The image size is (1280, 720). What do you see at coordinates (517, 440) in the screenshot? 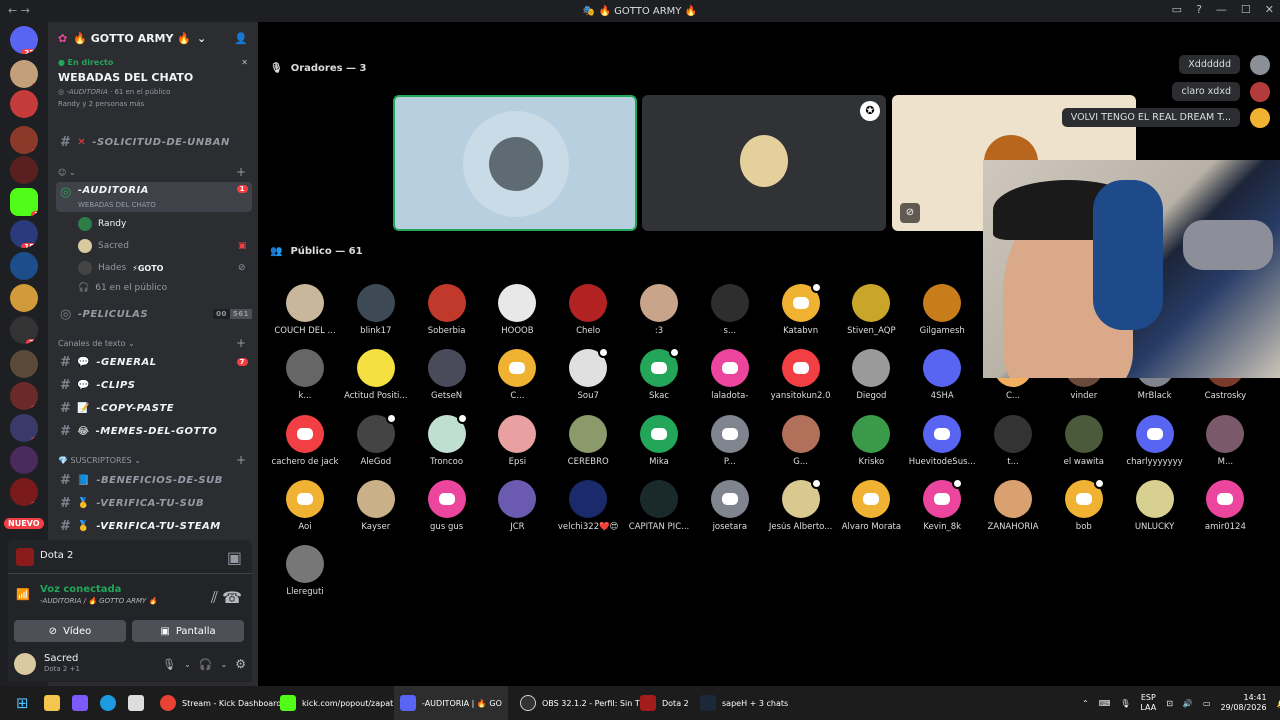
I see `audience-member: Epsi` at bounding box center [517, 440].